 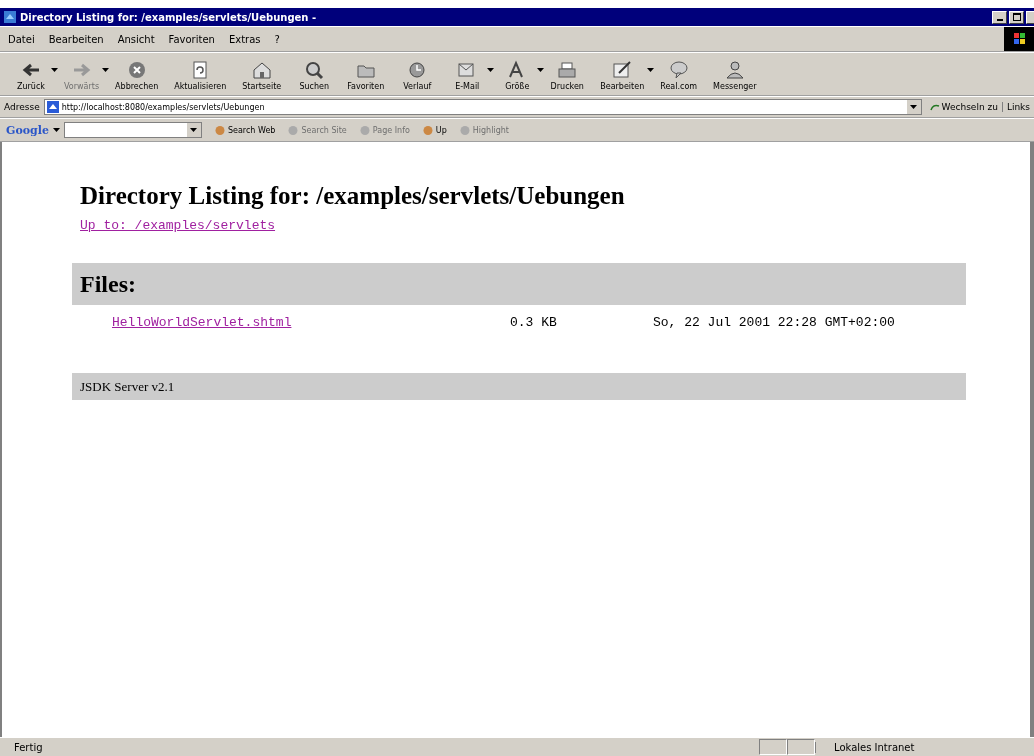 I want to click on menu-item: ?, so click(x=277, y=39).